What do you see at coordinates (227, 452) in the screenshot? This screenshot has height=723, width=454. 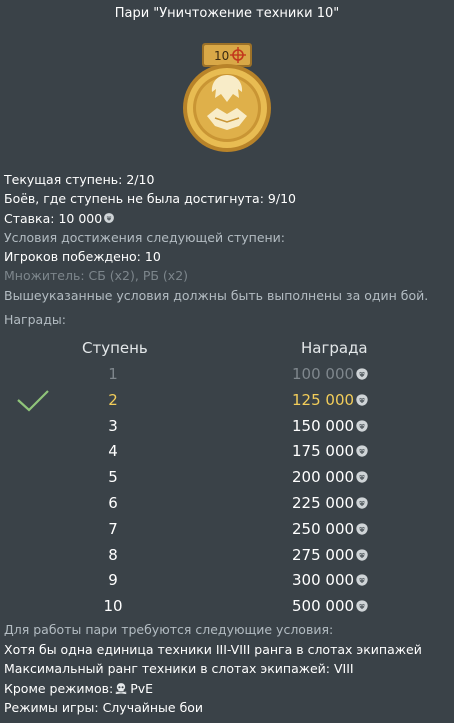 I see `reward-row: 4 175 000` at bounding box center [227, 452].